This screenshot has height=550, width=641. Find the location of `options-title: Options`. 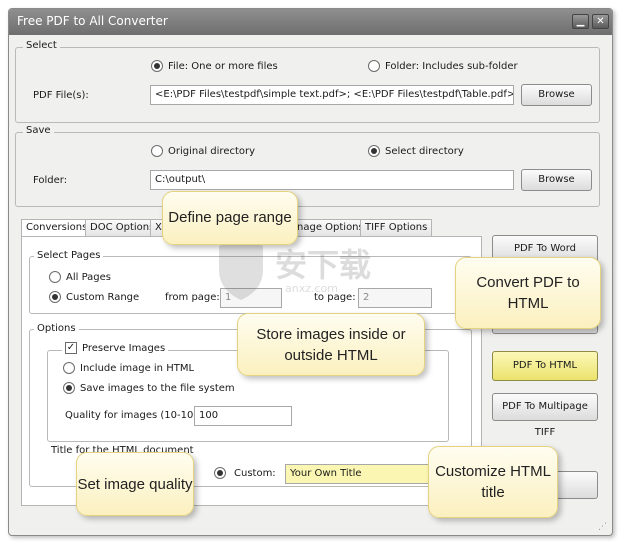

options-title: Options is located at coordinates (56, 328).